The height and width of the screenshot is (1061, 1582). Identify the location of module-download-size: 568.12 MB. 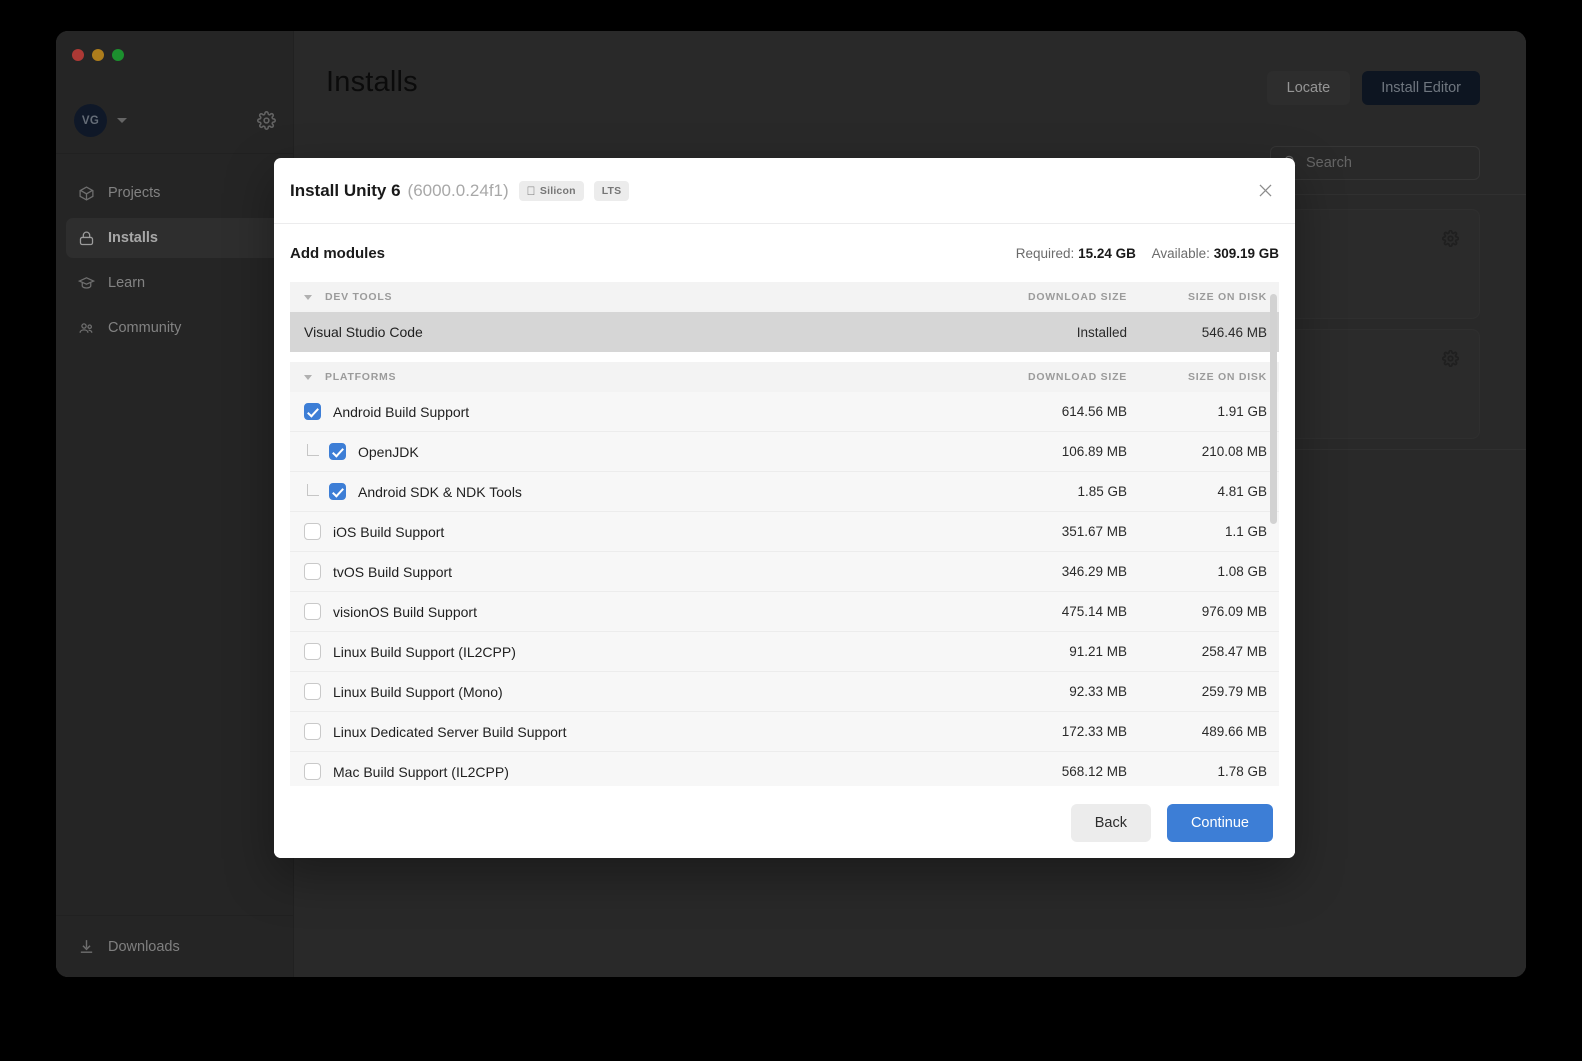
(1094, 771).